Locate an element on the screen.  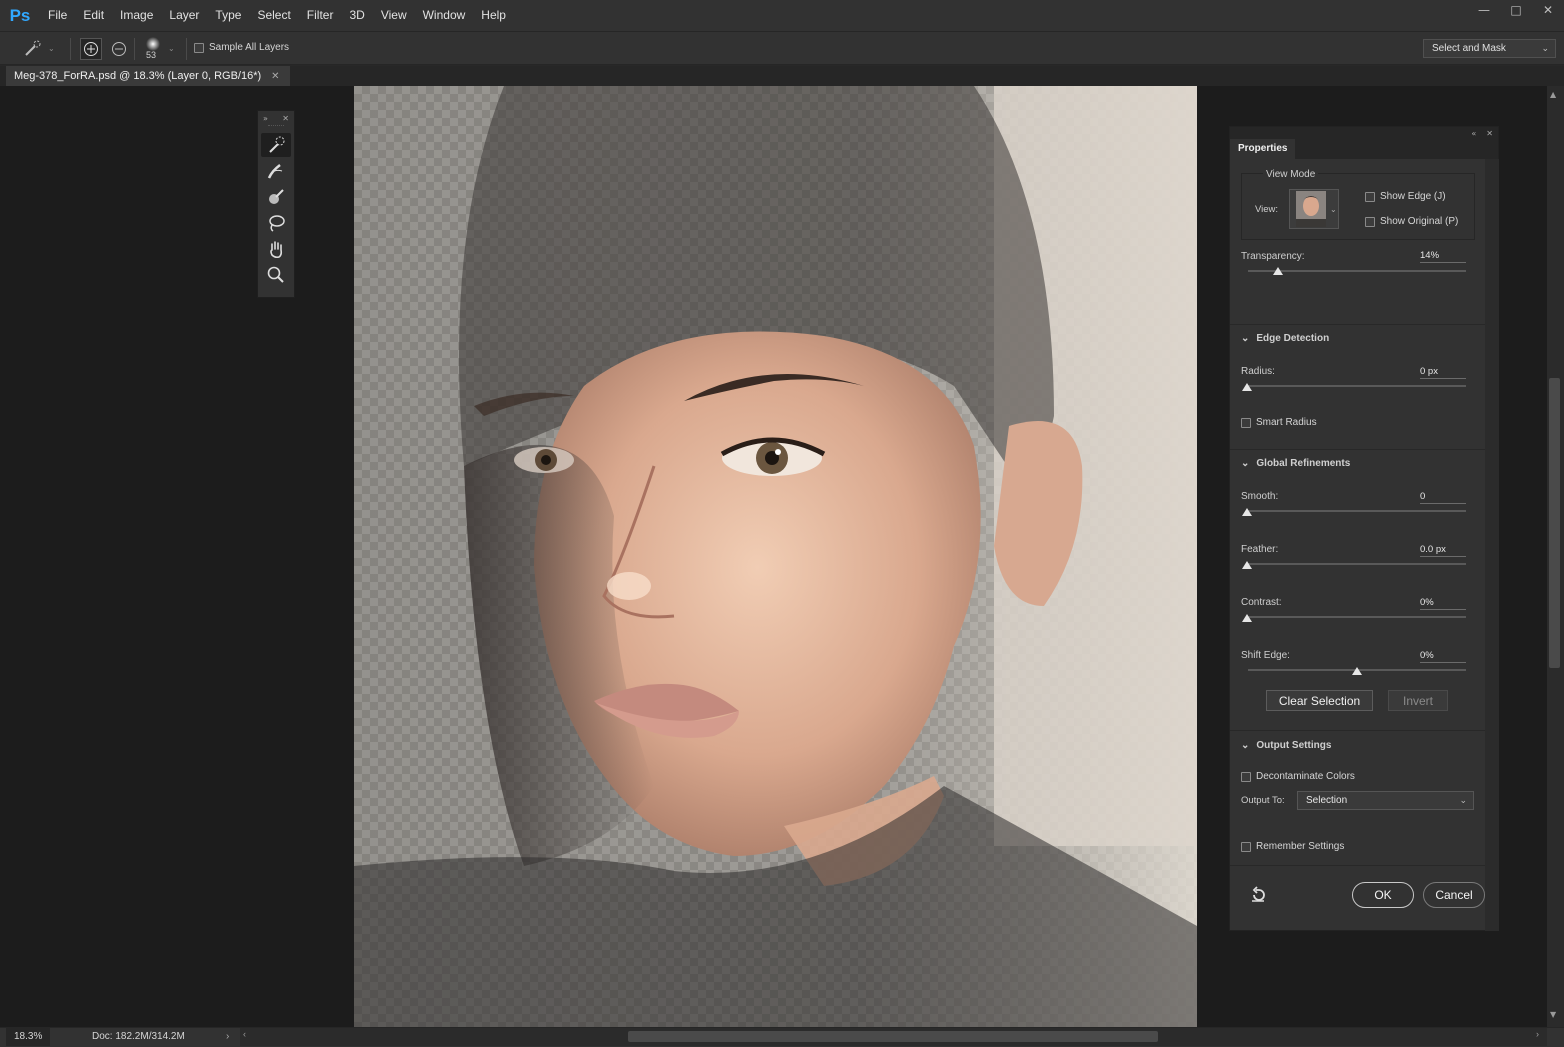
maximize-icon: □ is located at coordinates (1516, 10).